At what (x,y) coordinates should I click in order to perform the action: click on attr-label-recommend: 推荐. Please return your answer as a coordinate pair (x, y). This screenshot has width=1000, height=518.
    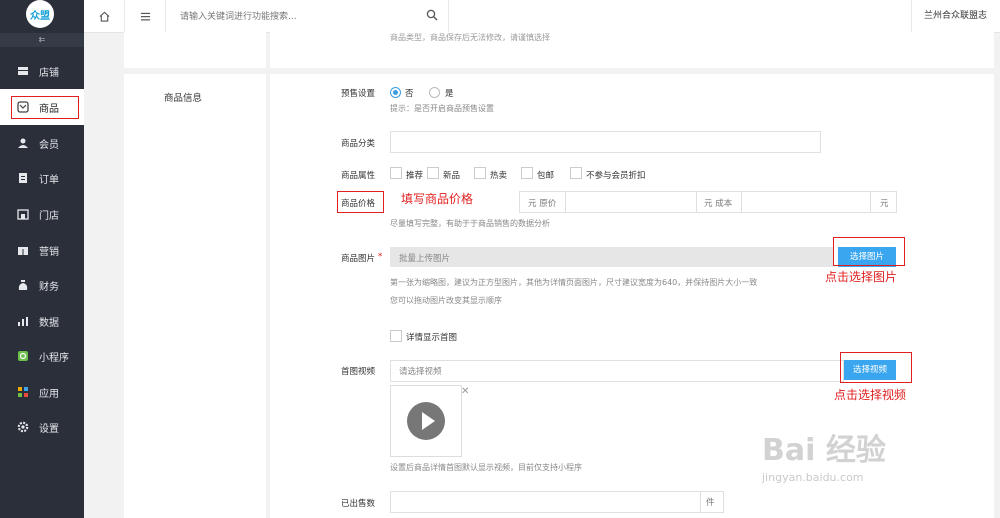
    Looking at the image, I should click on (415, 176).